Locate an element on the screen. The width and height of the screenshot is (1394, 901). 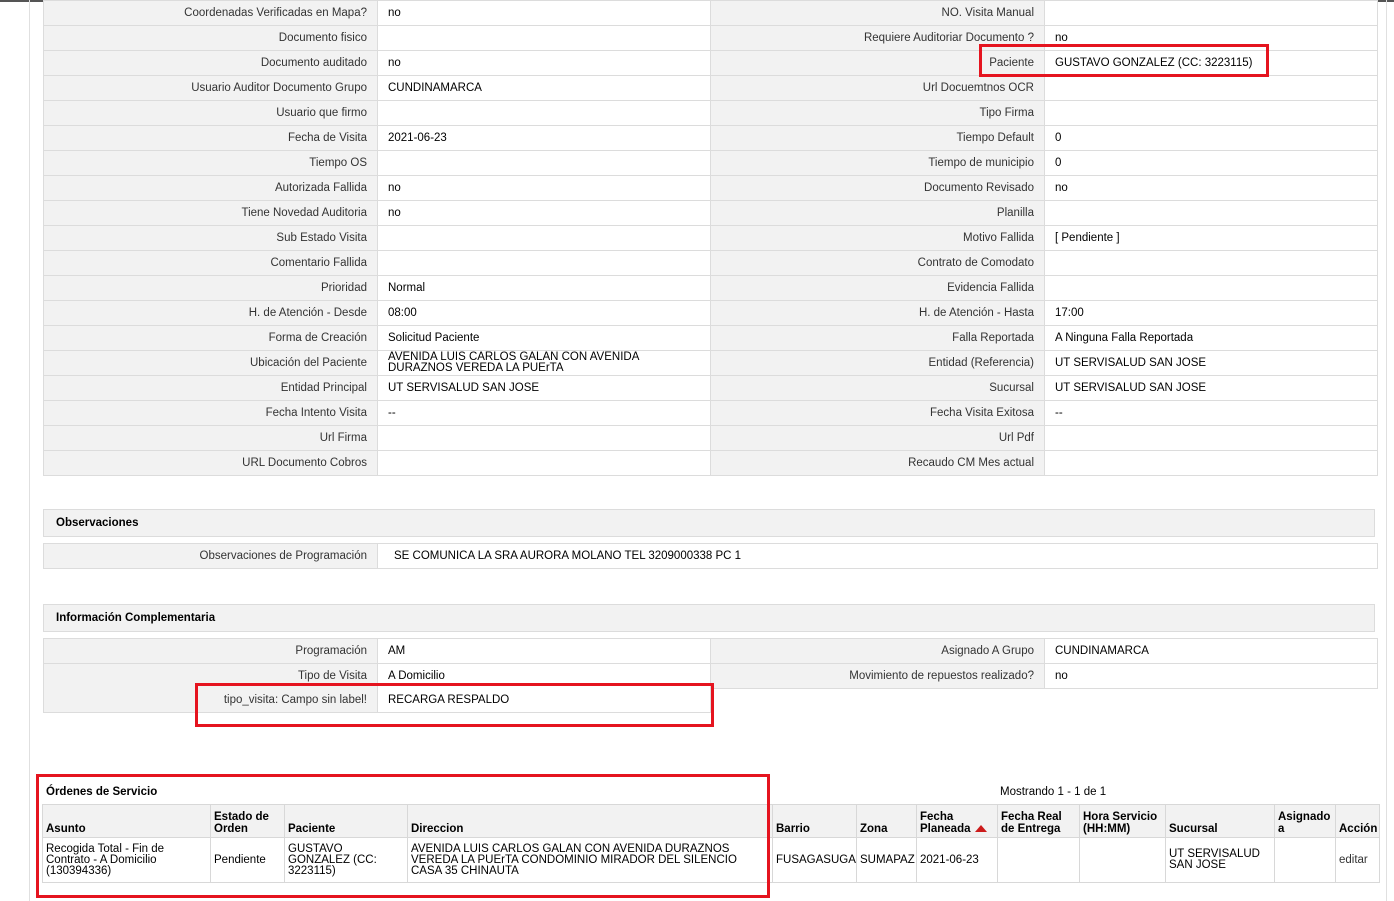
cell-hora-servicio is located at coordinates (1122, 860).